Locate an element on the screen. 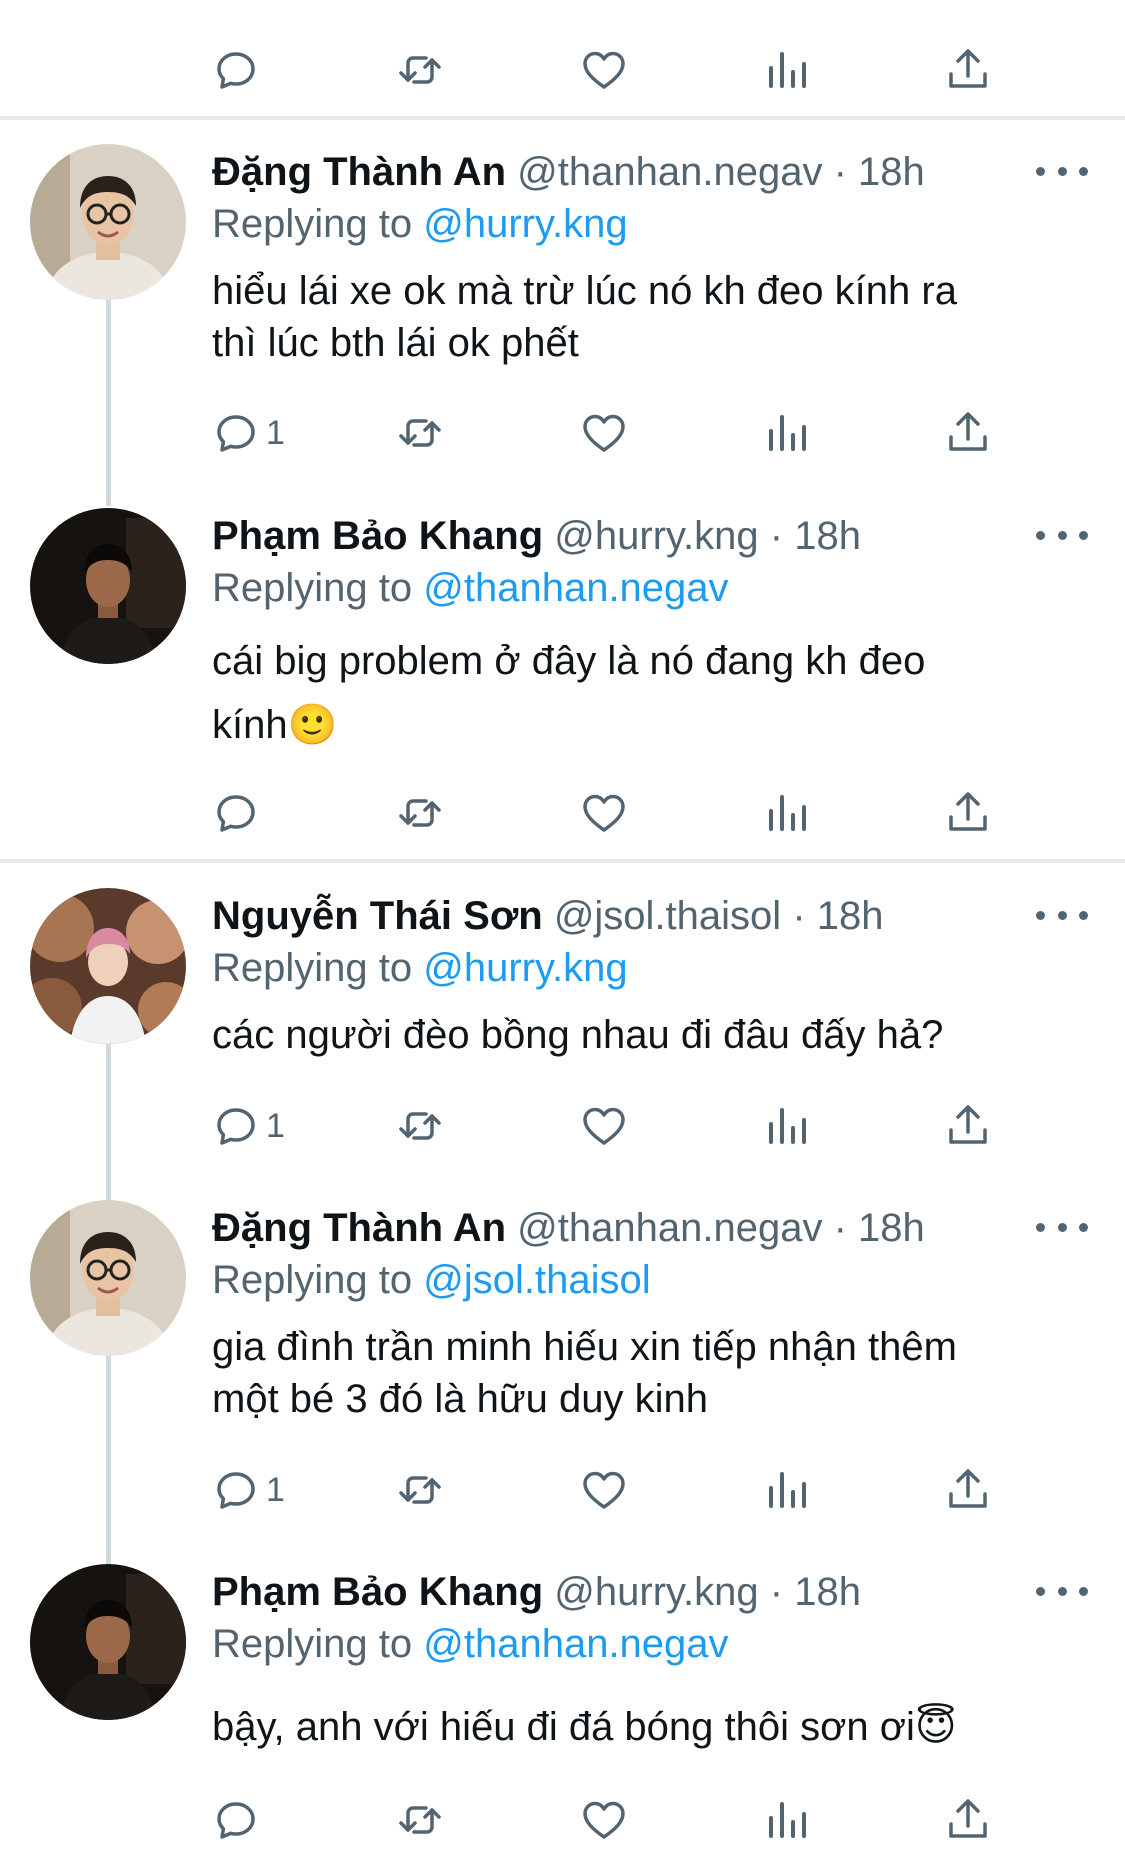 The image size is (1125, 1868). tweet-text: các người đèo bồng nhau đi đâu đấy hả? is located at coordinates (578, 1035).